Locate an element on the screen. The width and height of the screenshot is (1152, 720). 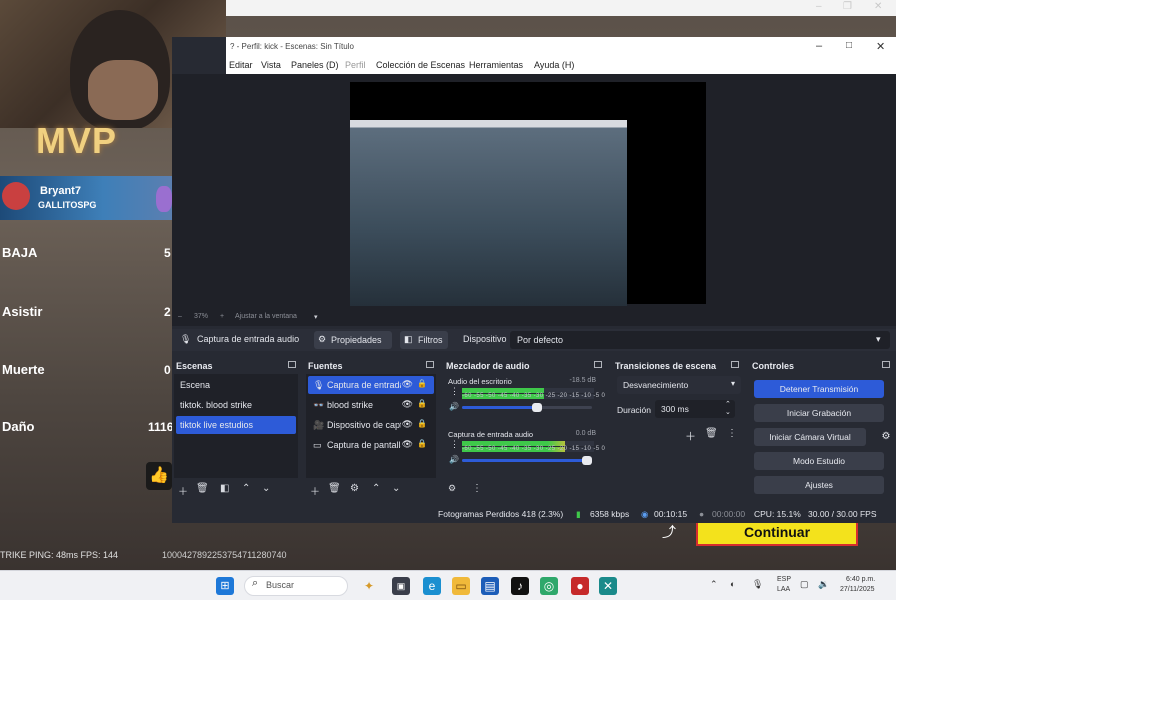
scene-item-selected: tiktok live estudios is located at coordinates (236, 425).